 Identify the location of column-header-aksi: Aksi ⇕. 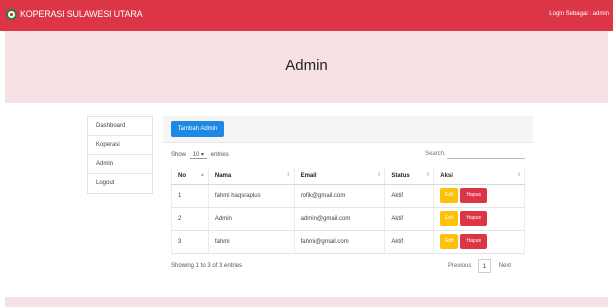
(479, 176).